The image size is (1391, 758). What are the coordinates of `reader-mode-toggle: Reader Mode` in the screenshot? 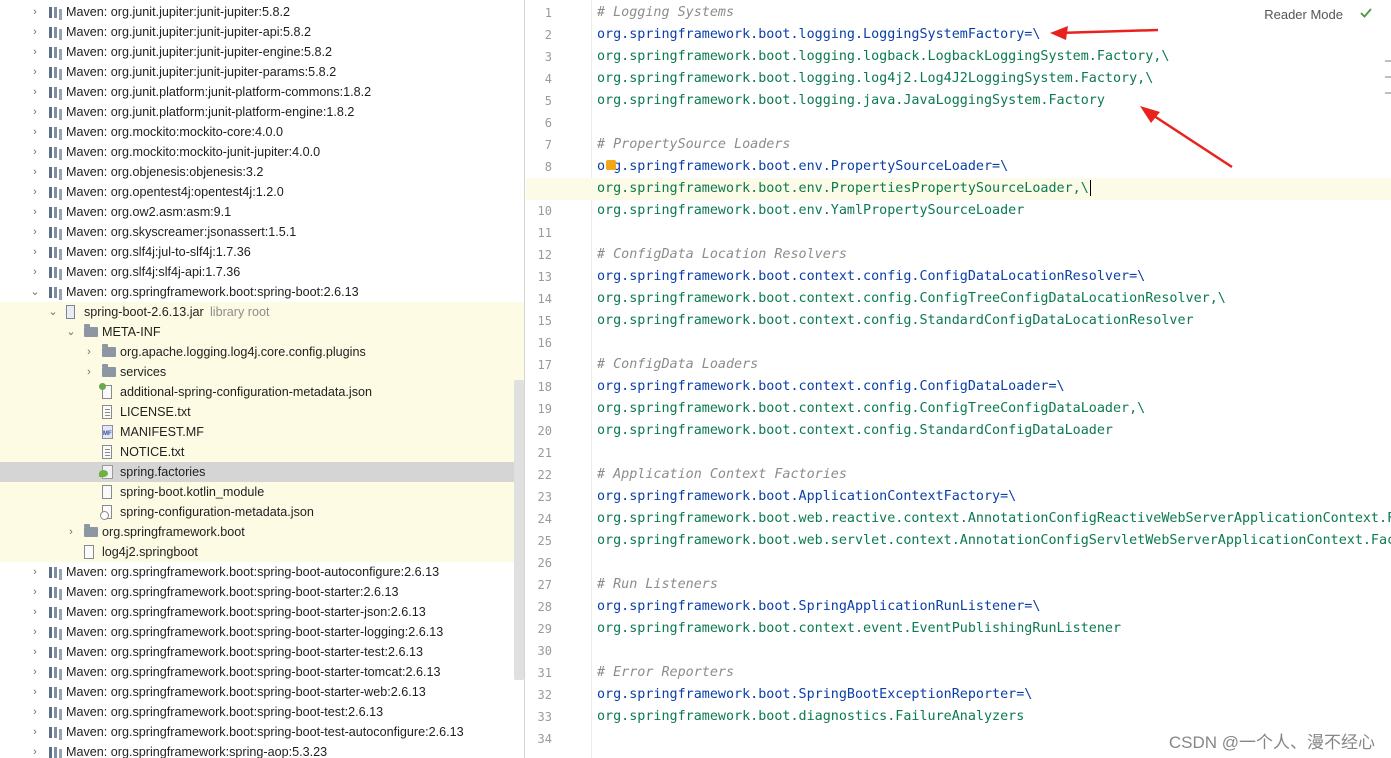 It's located at (1303, 15).